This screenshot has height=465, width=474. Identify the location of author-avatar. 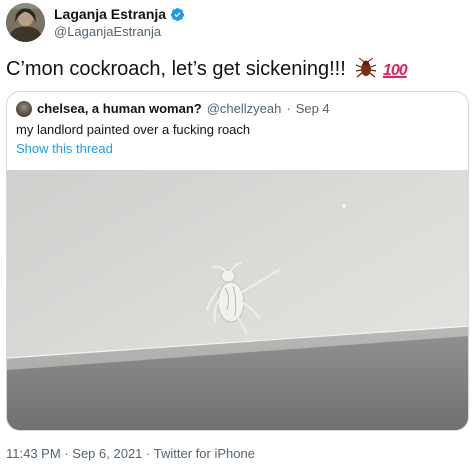
(25, 22).